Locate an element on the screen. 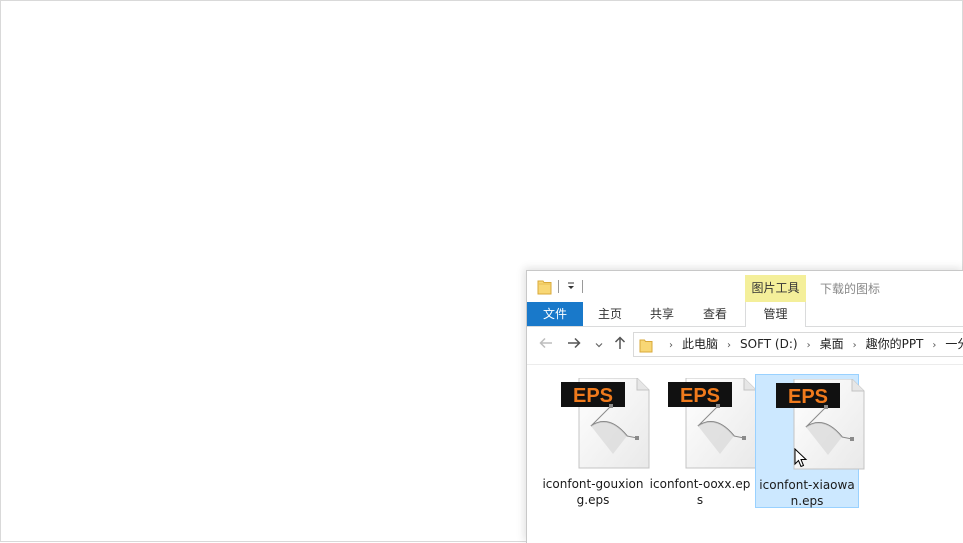  file-item: EPS iconfont-gouxiong.eps is located at coordinates (595, 441).